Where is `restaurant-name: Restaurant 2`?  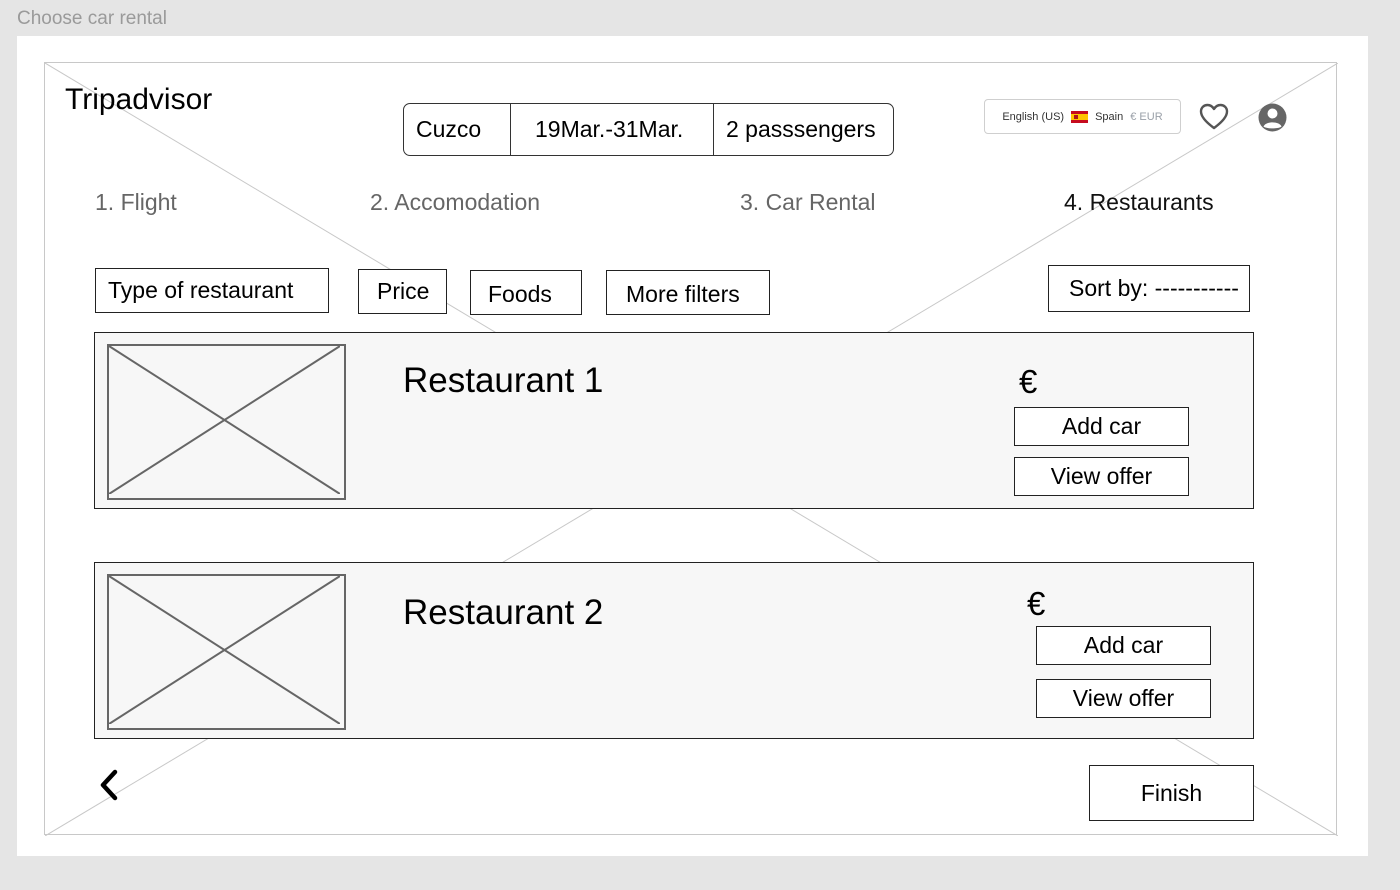 restaurant-name: Restaurant 2 is located at coordinates (503, 613).